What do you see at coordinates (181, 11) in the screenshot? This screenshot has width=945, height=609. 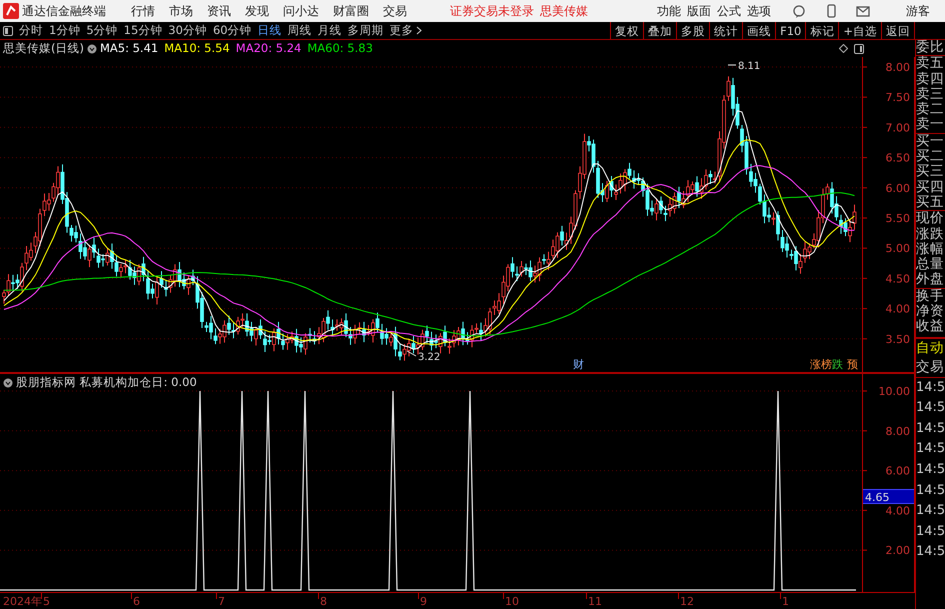 I see `menu-item: 市场` at bounding box center [181, 11].